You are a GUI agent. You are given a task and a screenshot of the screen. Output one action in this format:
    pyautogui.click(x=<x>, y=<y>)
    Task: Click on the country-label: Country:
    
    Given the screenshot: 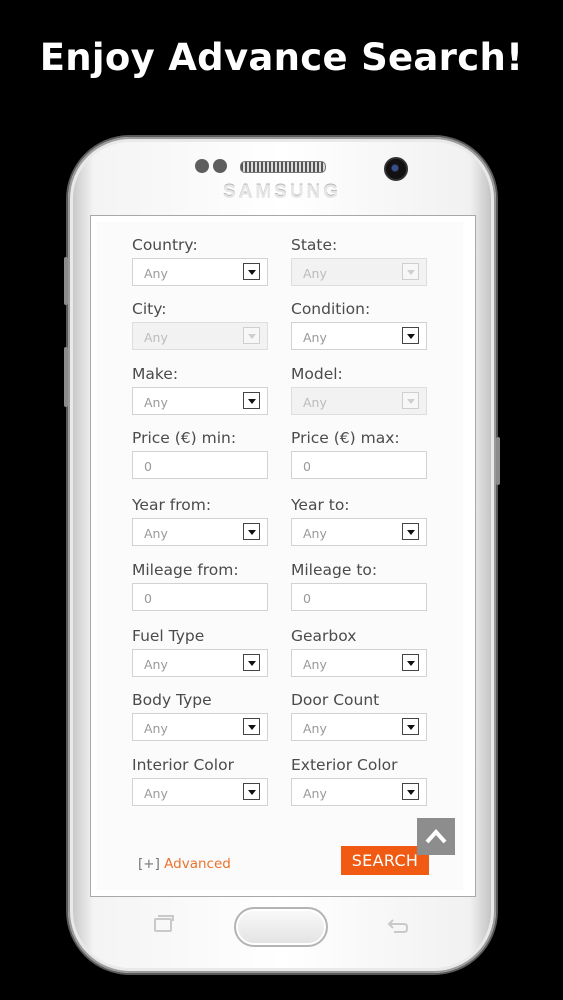 What is the action you would take?
    pyautogui.click(x=165, y=245)
    